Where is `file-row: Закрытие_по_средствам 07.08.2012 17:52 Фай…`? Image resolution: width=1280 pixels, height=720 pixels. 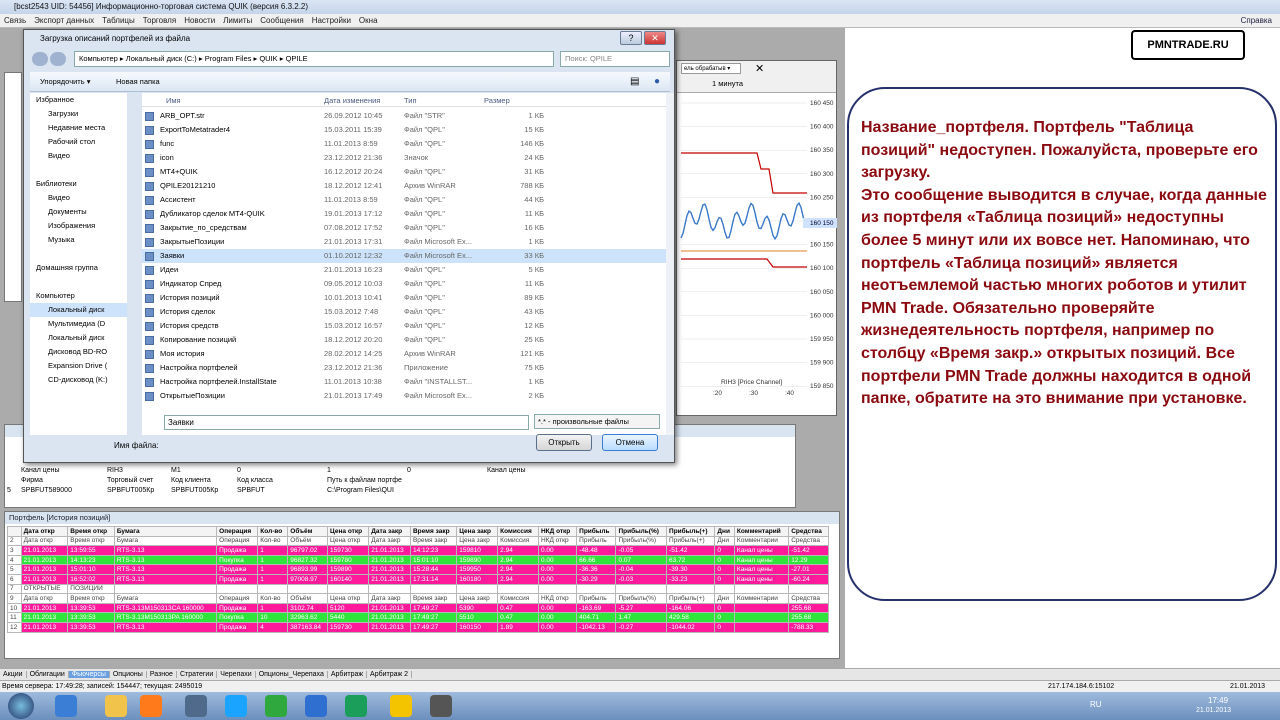 file-row: Закрытие_по_средствам 07.08.2012 17:52 Фай… is located at coordinates (407, 228).